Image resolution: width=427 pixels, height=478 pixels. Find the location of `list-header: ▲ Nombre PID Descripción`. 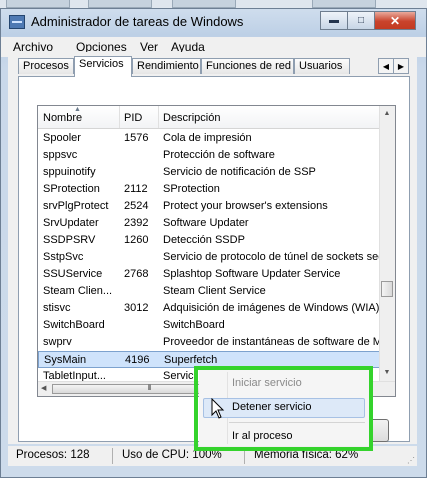

list-header: ▲ Nombre PID Descripción is located at coordinates (209, 117).